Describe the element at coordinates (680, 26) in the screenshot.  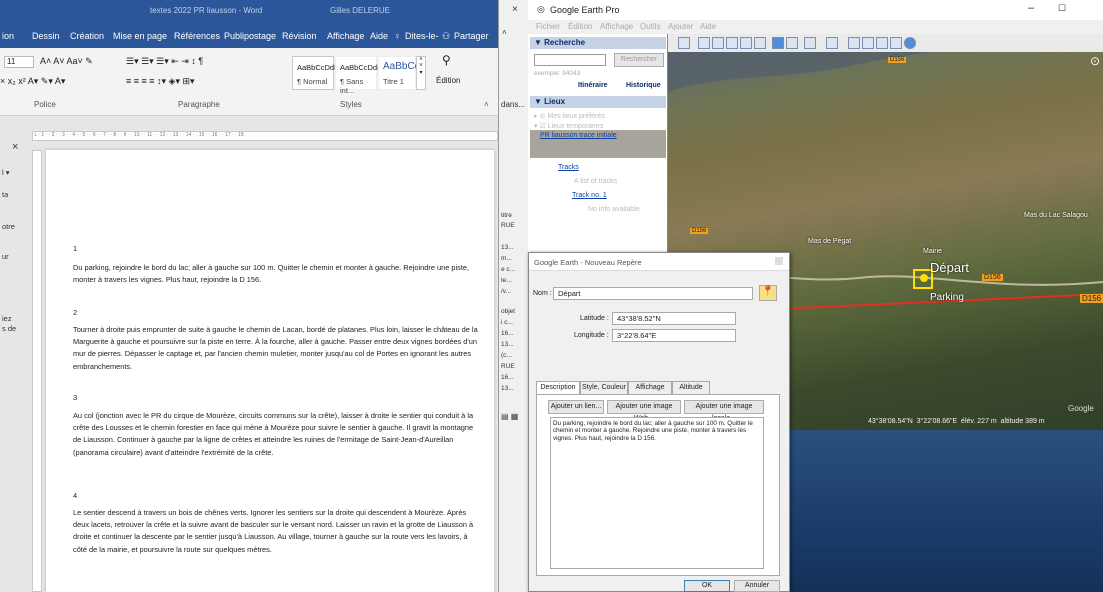
I see `menu-ajouter: Ajouter` at that location.